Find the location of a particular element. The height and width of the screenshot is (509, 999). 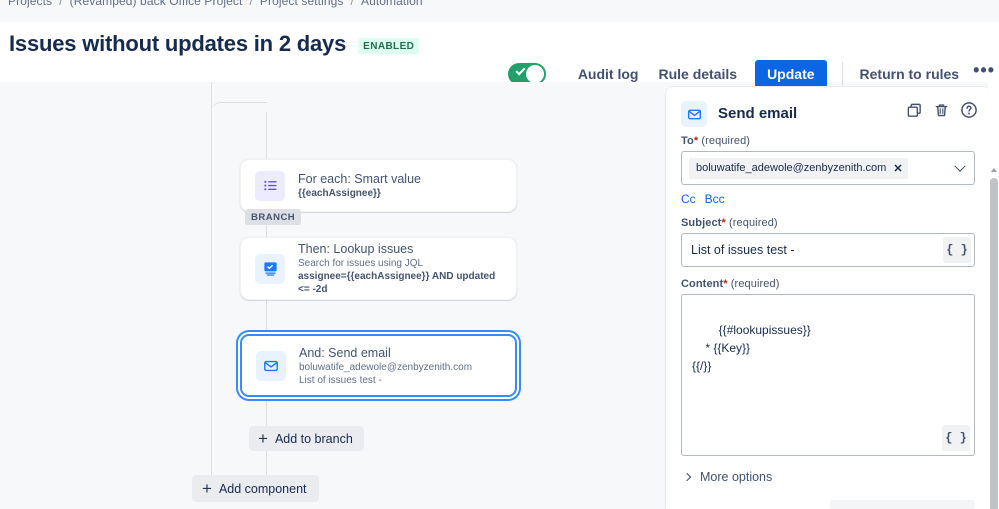

add-component-button: + Add component is located at coordinates (255, 488).